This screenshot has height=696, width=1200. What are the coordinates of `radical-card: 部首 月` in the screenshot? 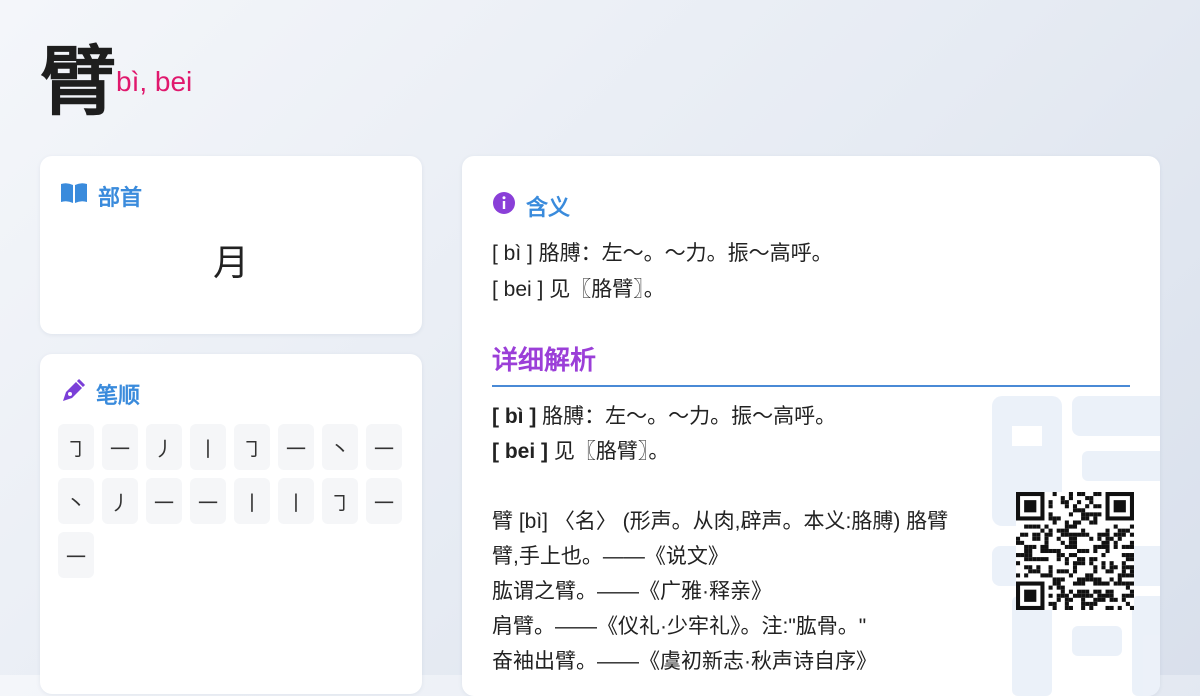 It's located at (231, 245).